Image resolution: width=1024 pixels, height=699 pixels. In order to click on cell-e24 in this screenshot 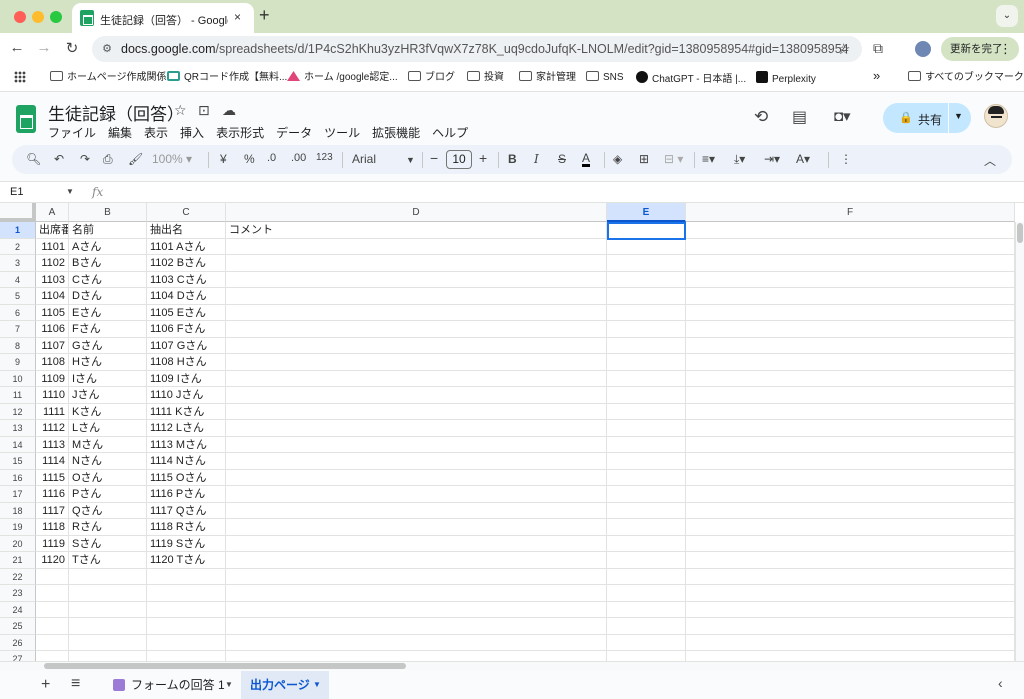, I will do `click(646, 609)`.